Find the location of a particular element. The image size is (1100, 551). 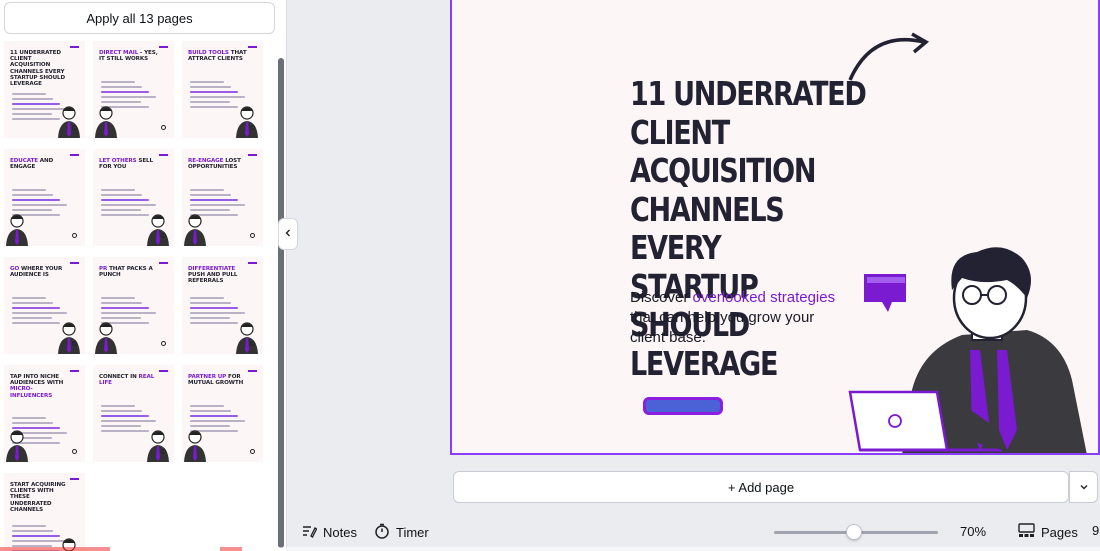

slide-title-line: 11 UNDERRATED is located at coordinates (748, 93).